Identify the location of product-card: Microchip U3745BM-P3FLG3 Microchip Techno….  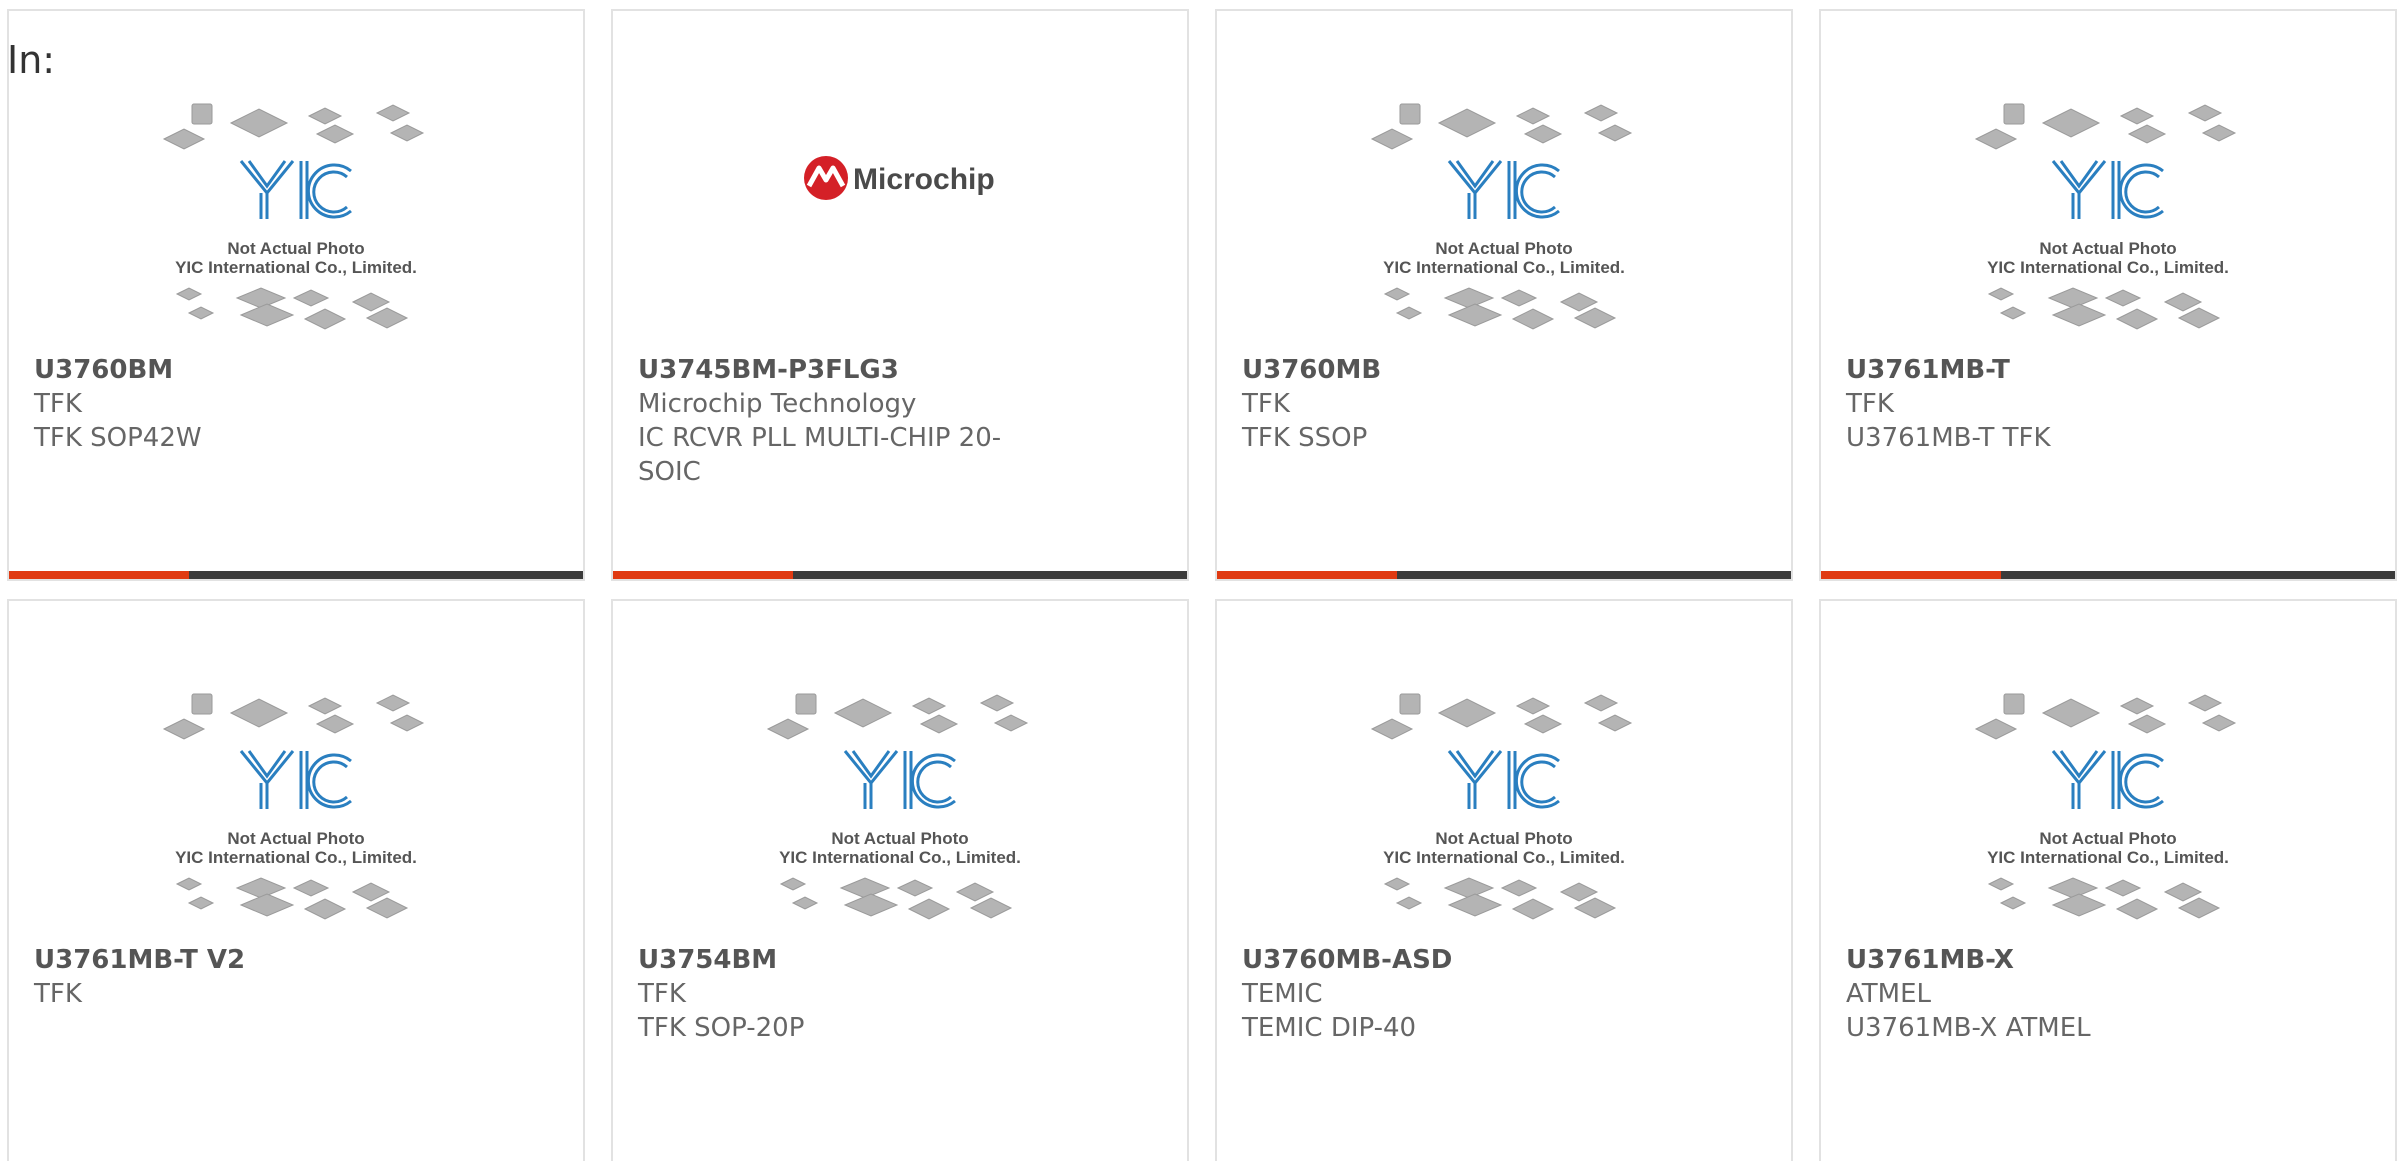
(900, 295).